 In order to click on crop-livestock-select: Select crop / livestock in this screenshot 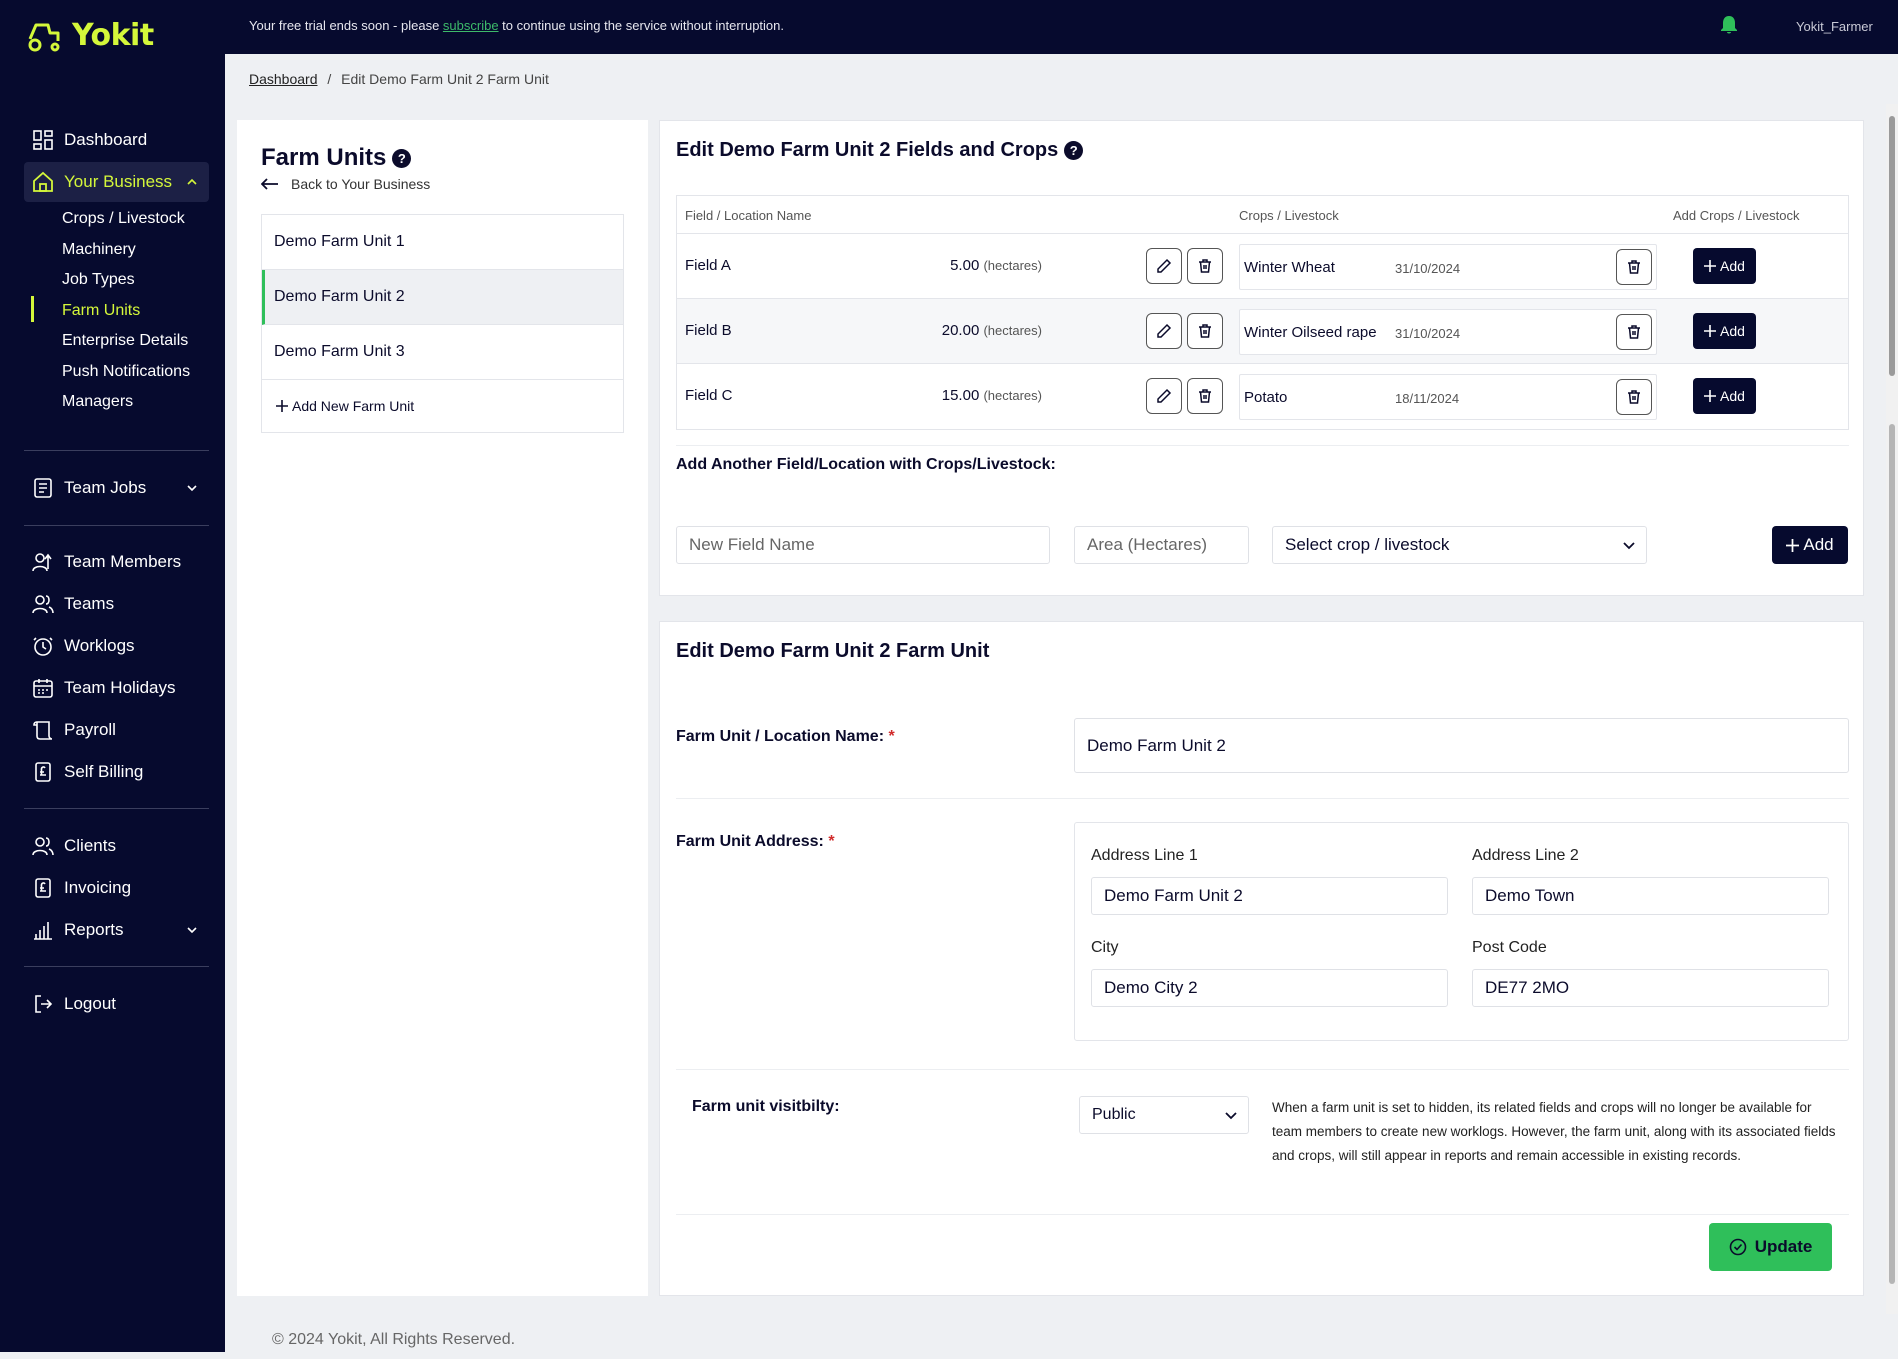, I will do `click(1459, 545)`.